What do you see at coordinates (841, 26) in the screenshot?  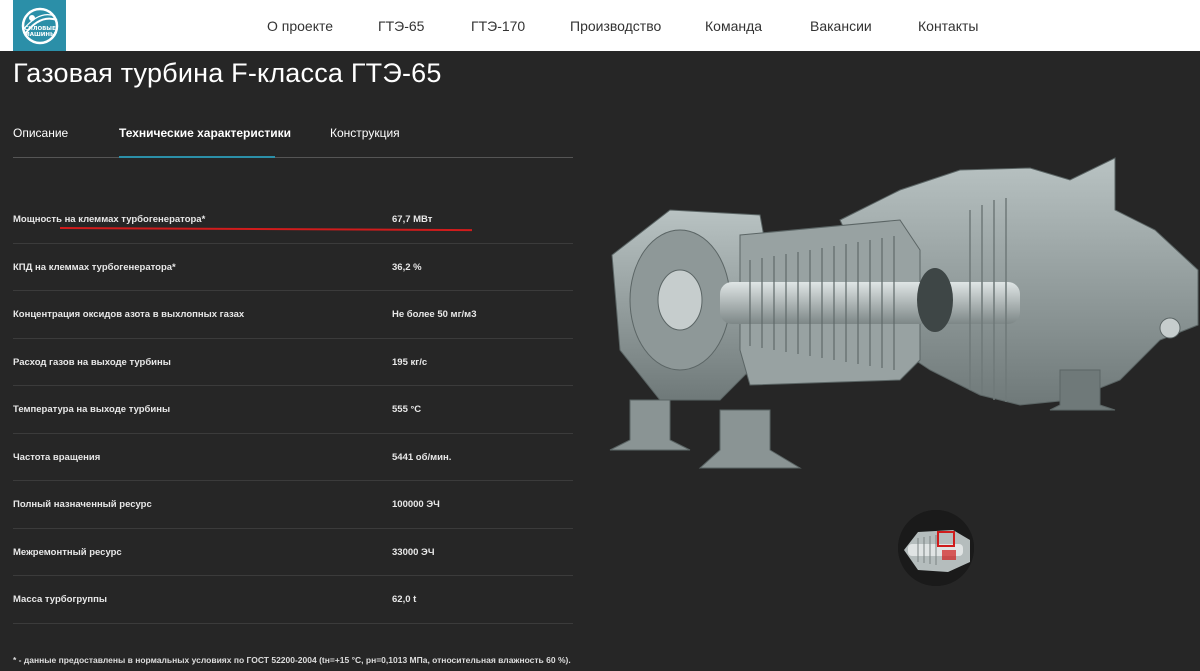 I see `nav-item-vacancies: Вакансии` at bounding box center [841, 26].